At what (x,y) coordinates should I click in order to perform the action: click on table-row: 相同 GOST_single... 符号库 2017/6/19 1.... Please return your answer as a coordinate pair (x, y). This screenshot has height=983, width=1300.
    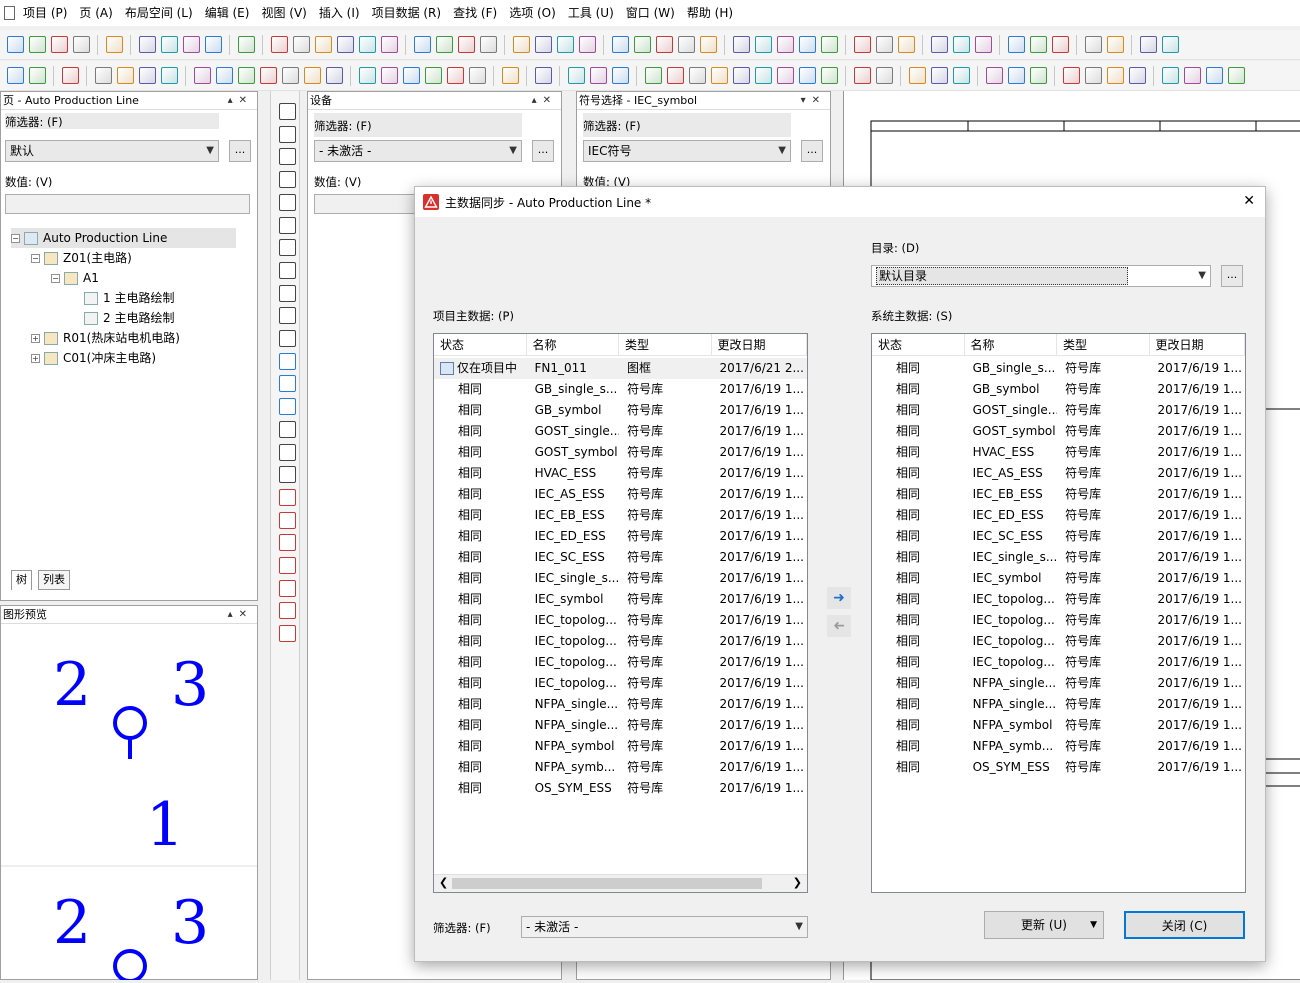
    Looking at the image, I should click on (1058, 410).